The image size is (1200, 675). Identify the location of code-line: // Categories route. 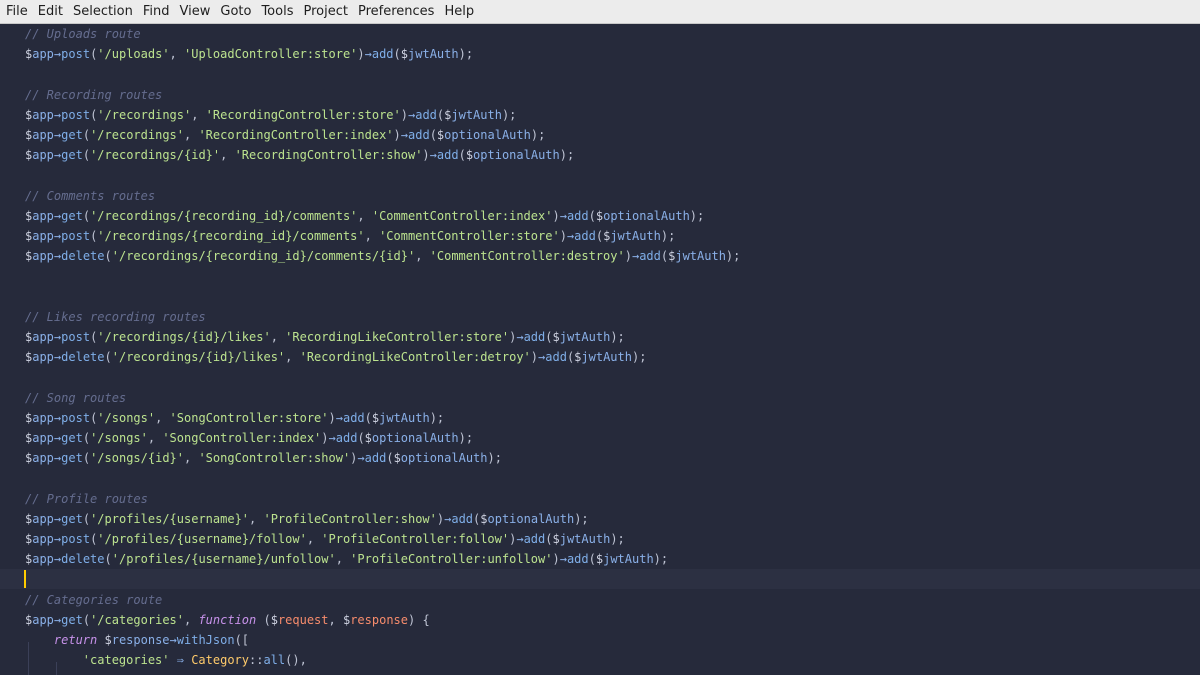
(600, 600).